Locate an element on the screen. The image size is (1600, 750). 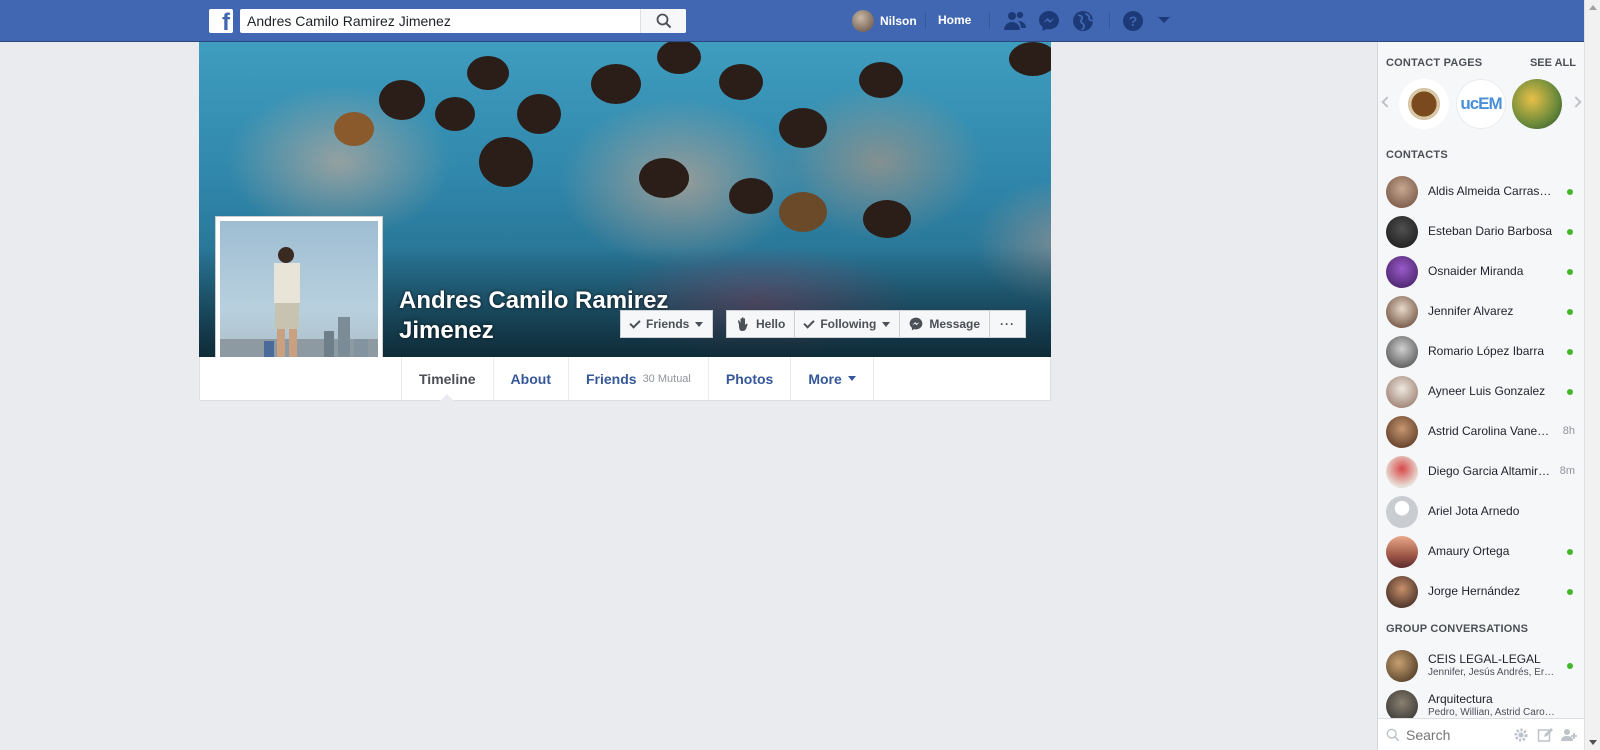
contact-item: Osnaider Miranda is located at coordinates (1481, 272).